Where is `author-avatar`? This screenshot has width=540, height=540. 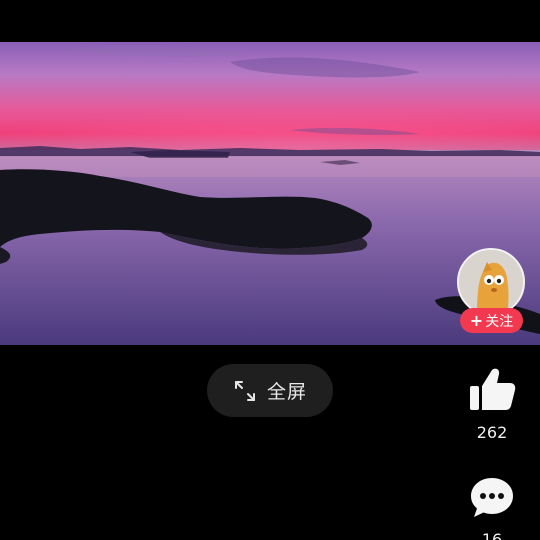
author-avatar is located at coordinates (491, 282).